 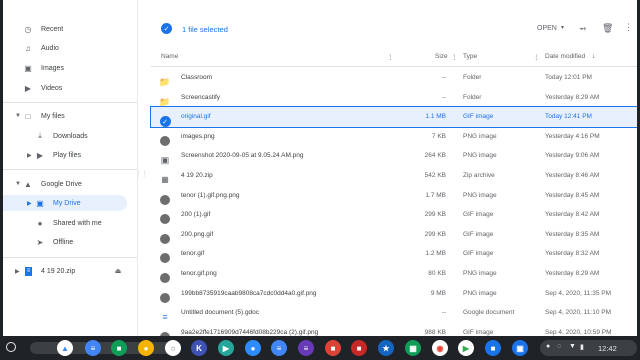 What do you see at coordinates (65, 116) in the screenshot?
I see `sidebar-item-my-files: ▼ □ My files` at bounding box center [65, 116].